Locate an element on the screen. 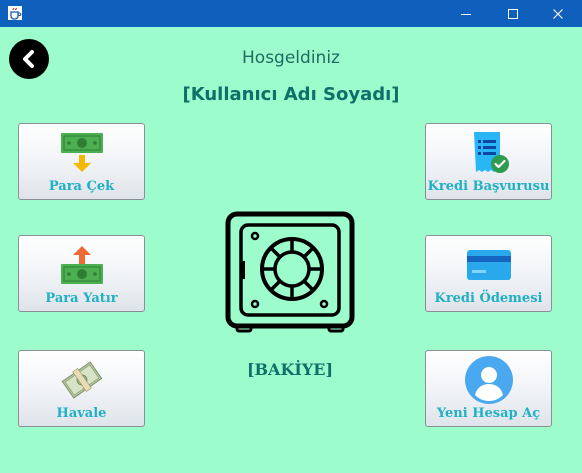 The height and width of the screenshot is (473, 582). loan-application-button: Kredi Başvurusu is located at coordinates (488, 161).